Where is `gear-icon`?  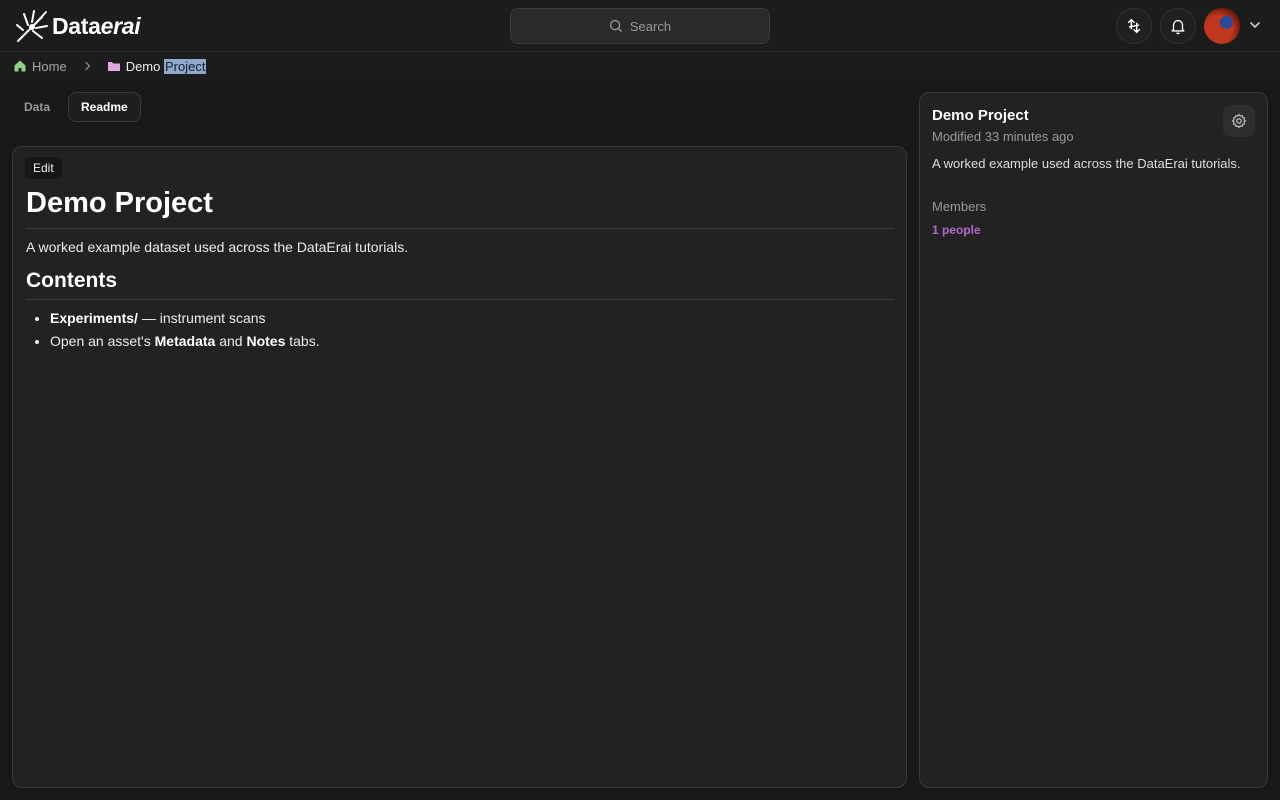 gear-icon is located at coordinates (1239, 121).